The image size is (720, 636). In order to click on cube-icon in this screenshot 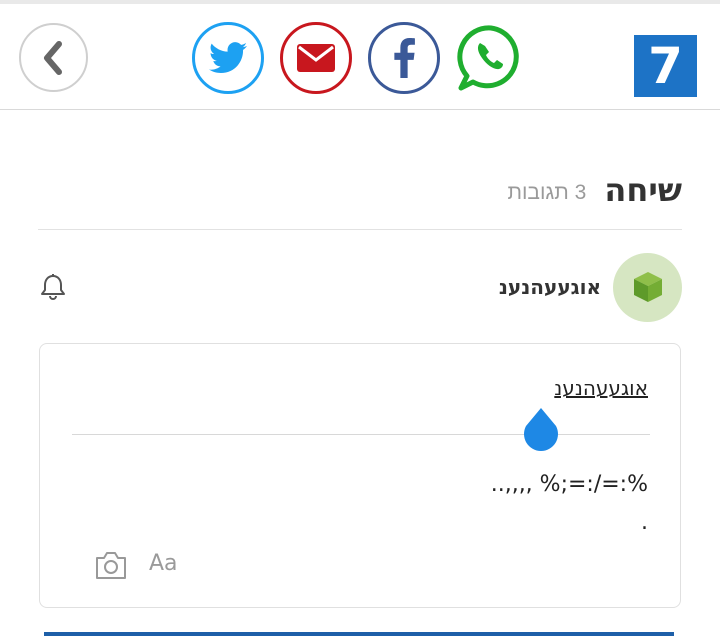, I will do `click(647, 287)`.